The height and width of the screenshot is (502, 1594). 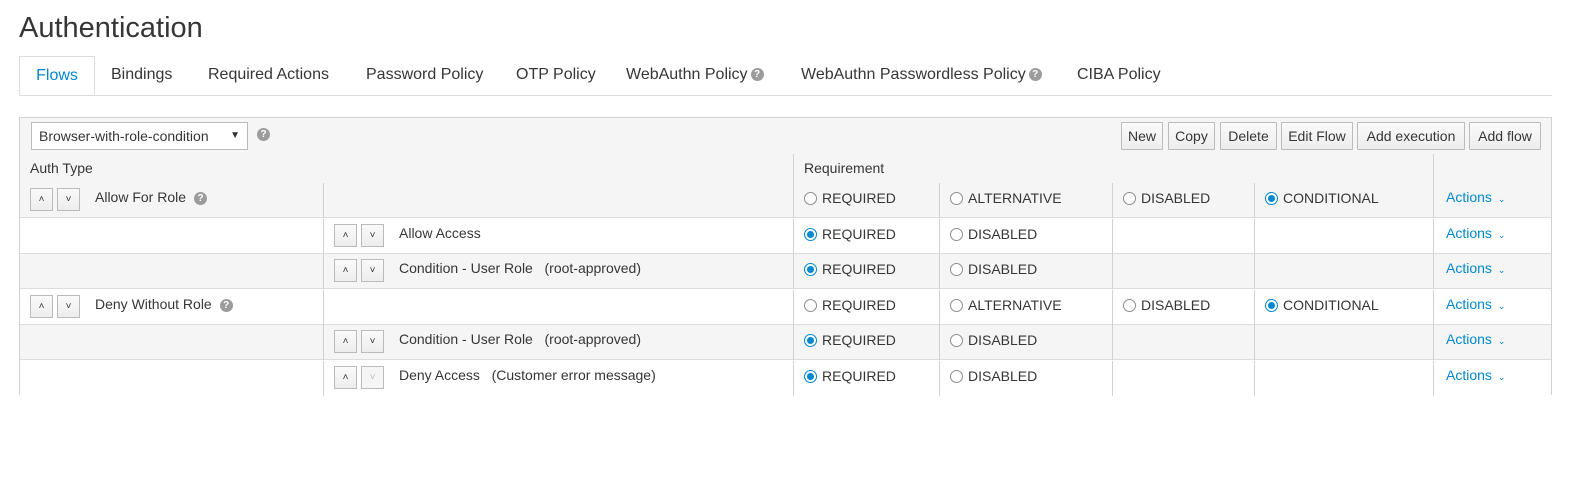 What do you see at coordinates (111, 28) in the screenshot?
I see `page-title: Authentication` at bounding box center [111, 28].